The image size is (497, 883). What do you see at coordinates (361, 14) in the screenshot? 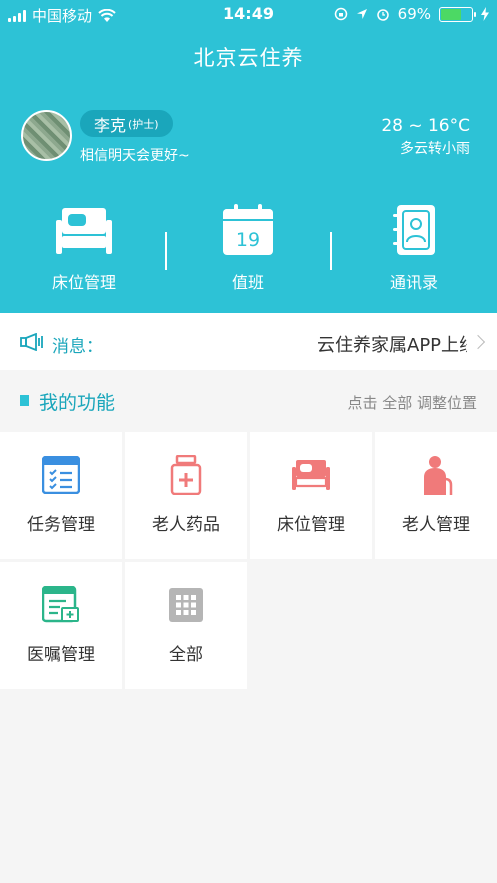
I see `location-arrow-icon` at bounding box center [361, 14].